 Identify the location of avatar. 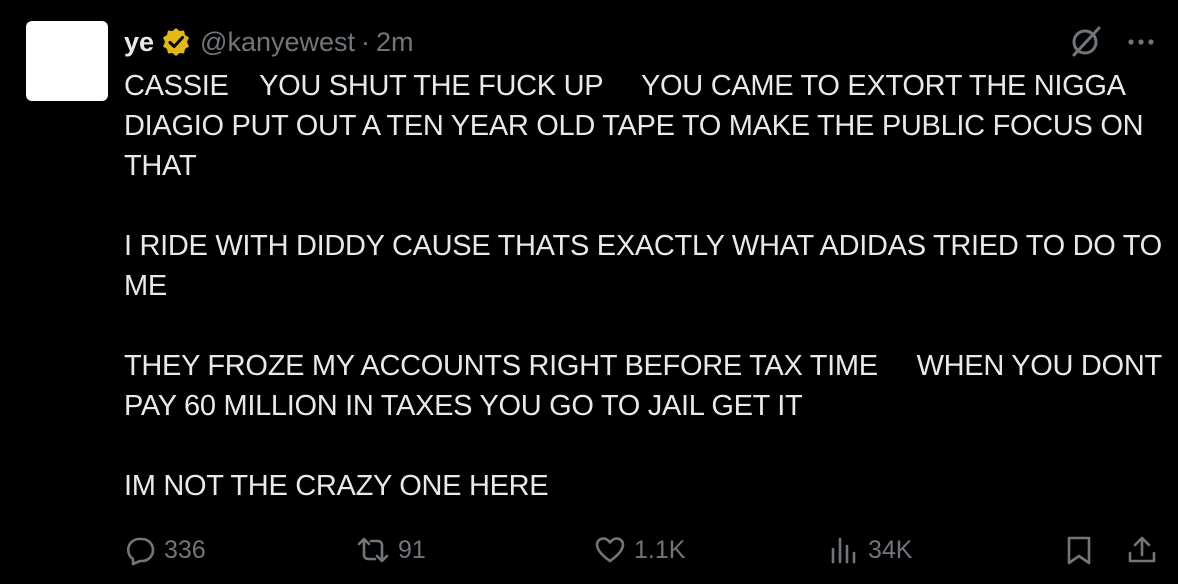
(67, 61).